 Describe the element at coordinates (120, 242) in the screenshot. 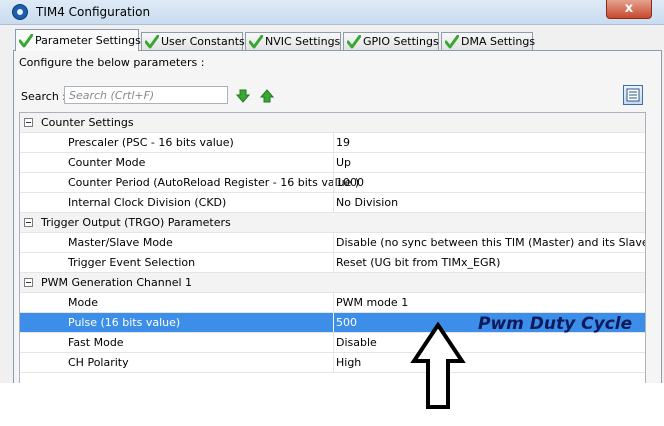

I see `param-name: Master/Slave Mode` at that location.